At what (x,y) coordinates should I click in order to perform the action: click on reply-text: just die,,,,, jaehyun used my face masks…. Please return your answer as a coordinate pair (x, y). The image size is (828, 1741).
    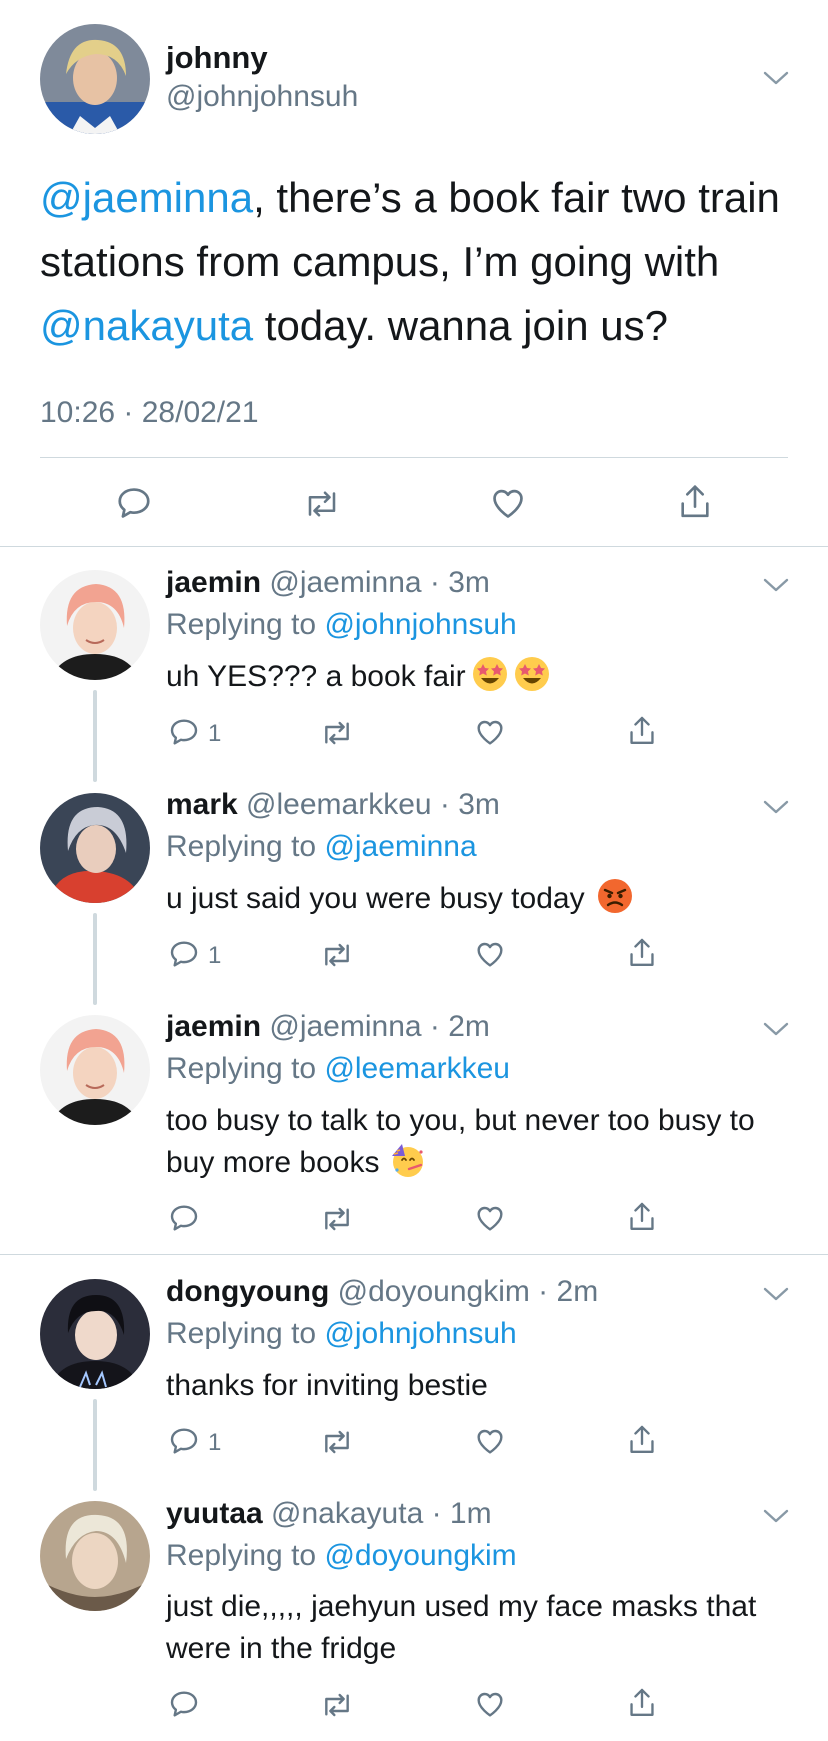
    Looking at the image, I should click on (466, 1628).